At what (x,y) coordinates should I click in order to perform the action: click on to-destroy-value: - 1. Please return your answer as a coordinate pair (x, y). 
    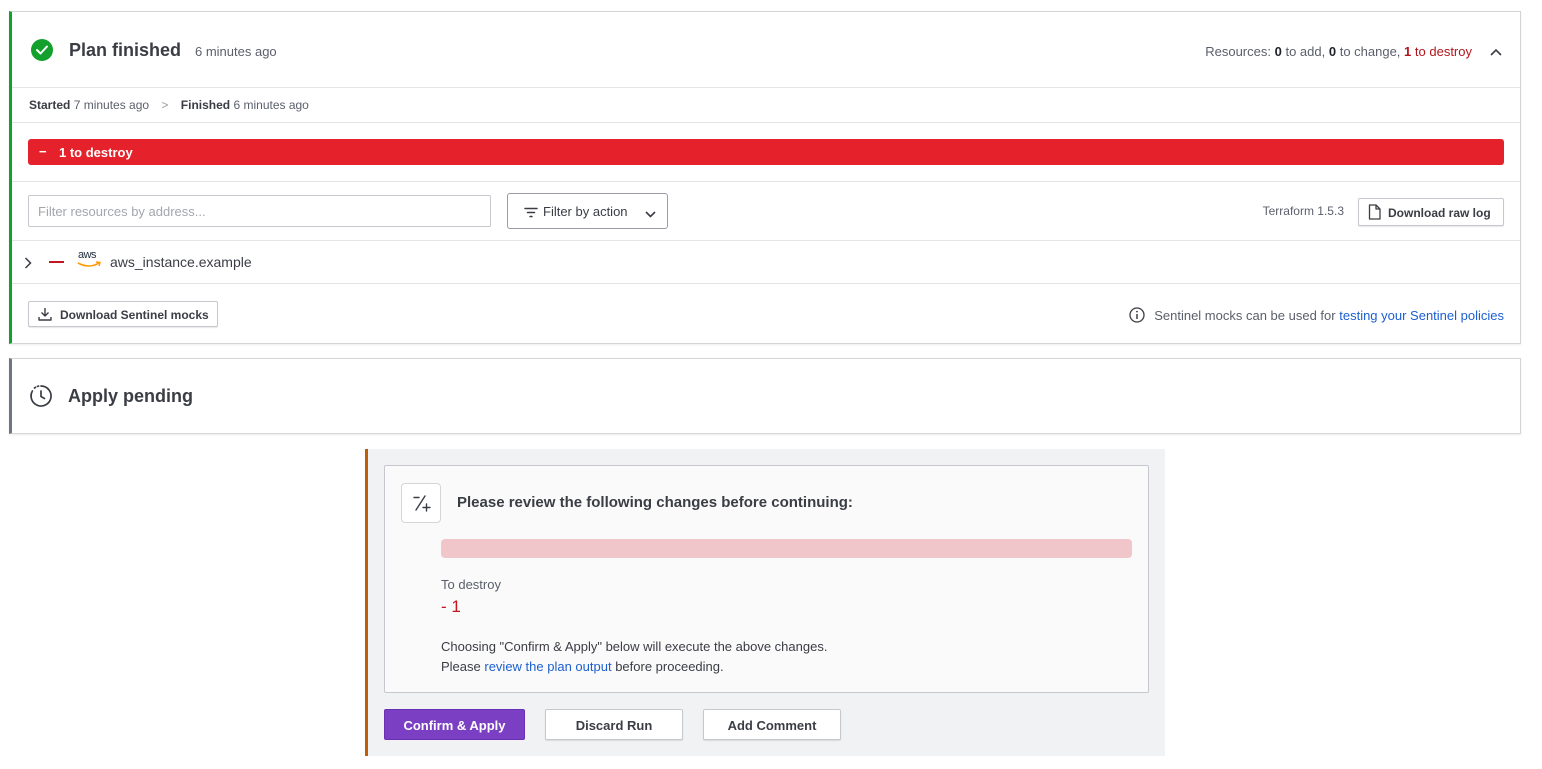
    Looking at the image, I should click on (451, 606).